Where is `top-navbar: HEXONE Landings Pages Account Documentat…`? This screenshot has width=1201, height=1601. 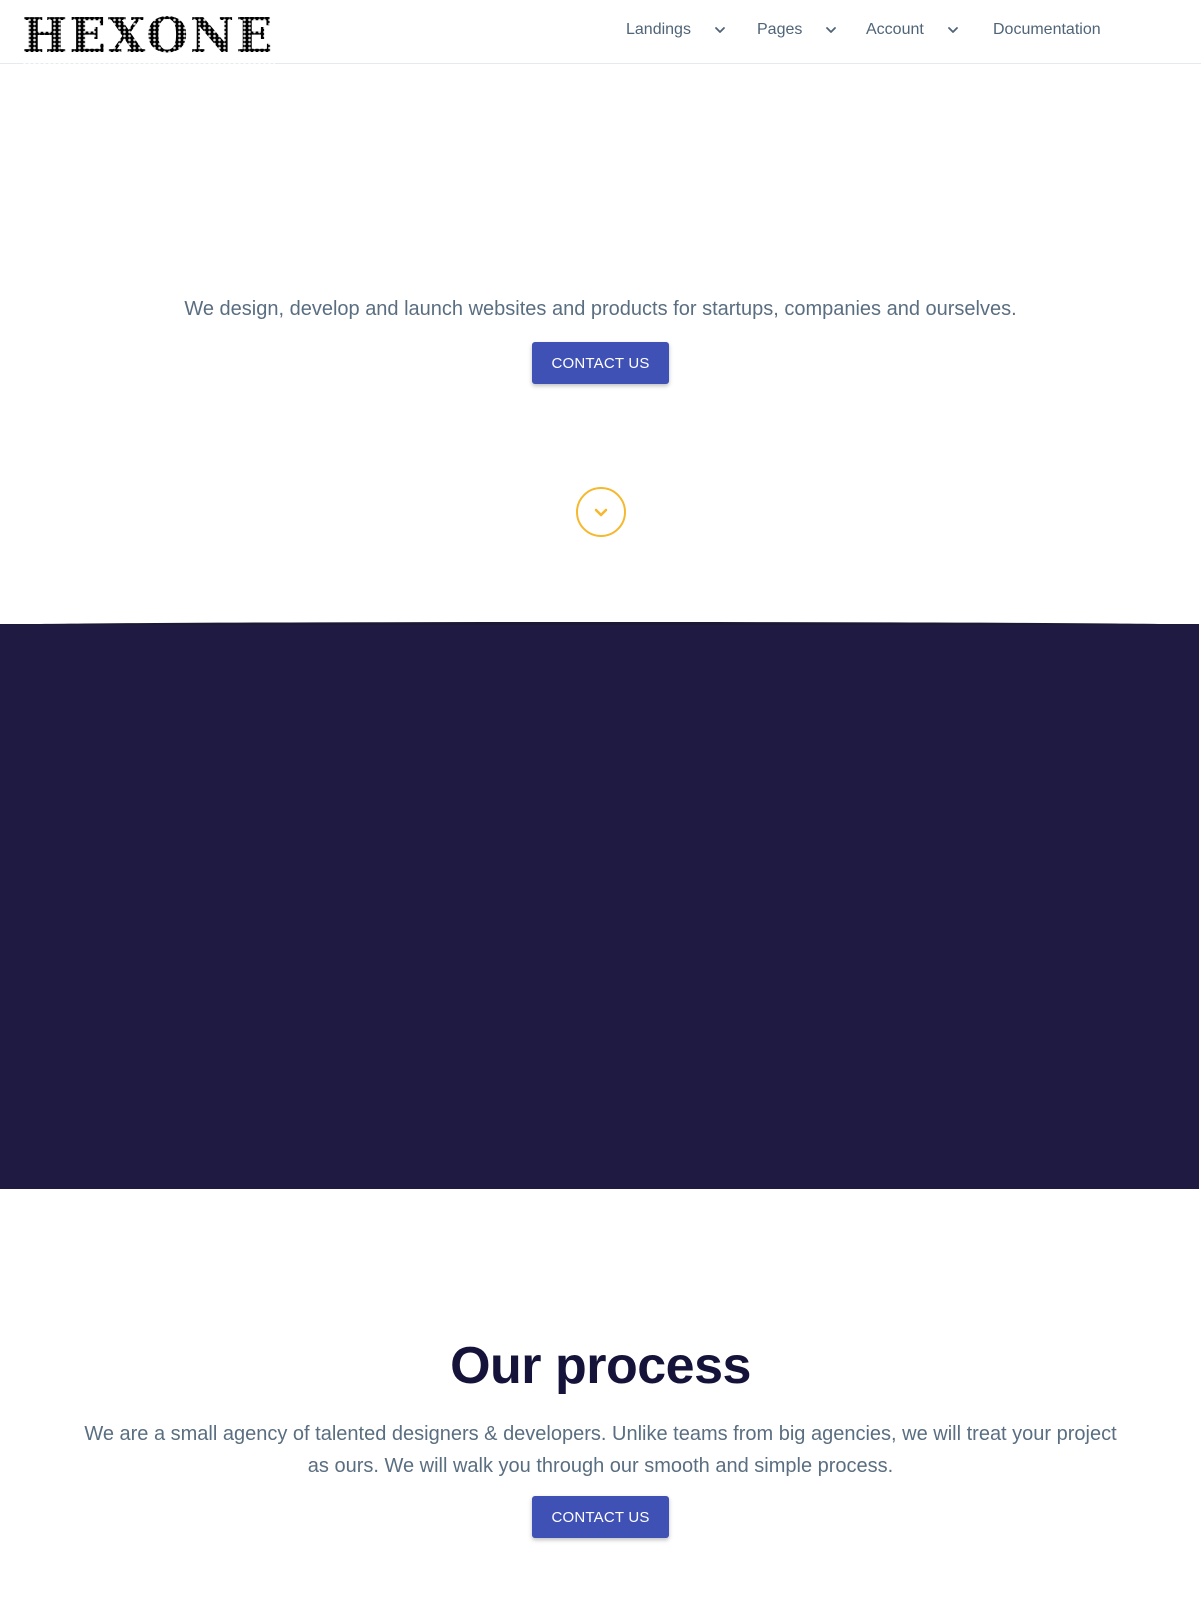 top-navbar: HEXONE Landings Pages Account Documentat… is located at coordinates (600, 33).